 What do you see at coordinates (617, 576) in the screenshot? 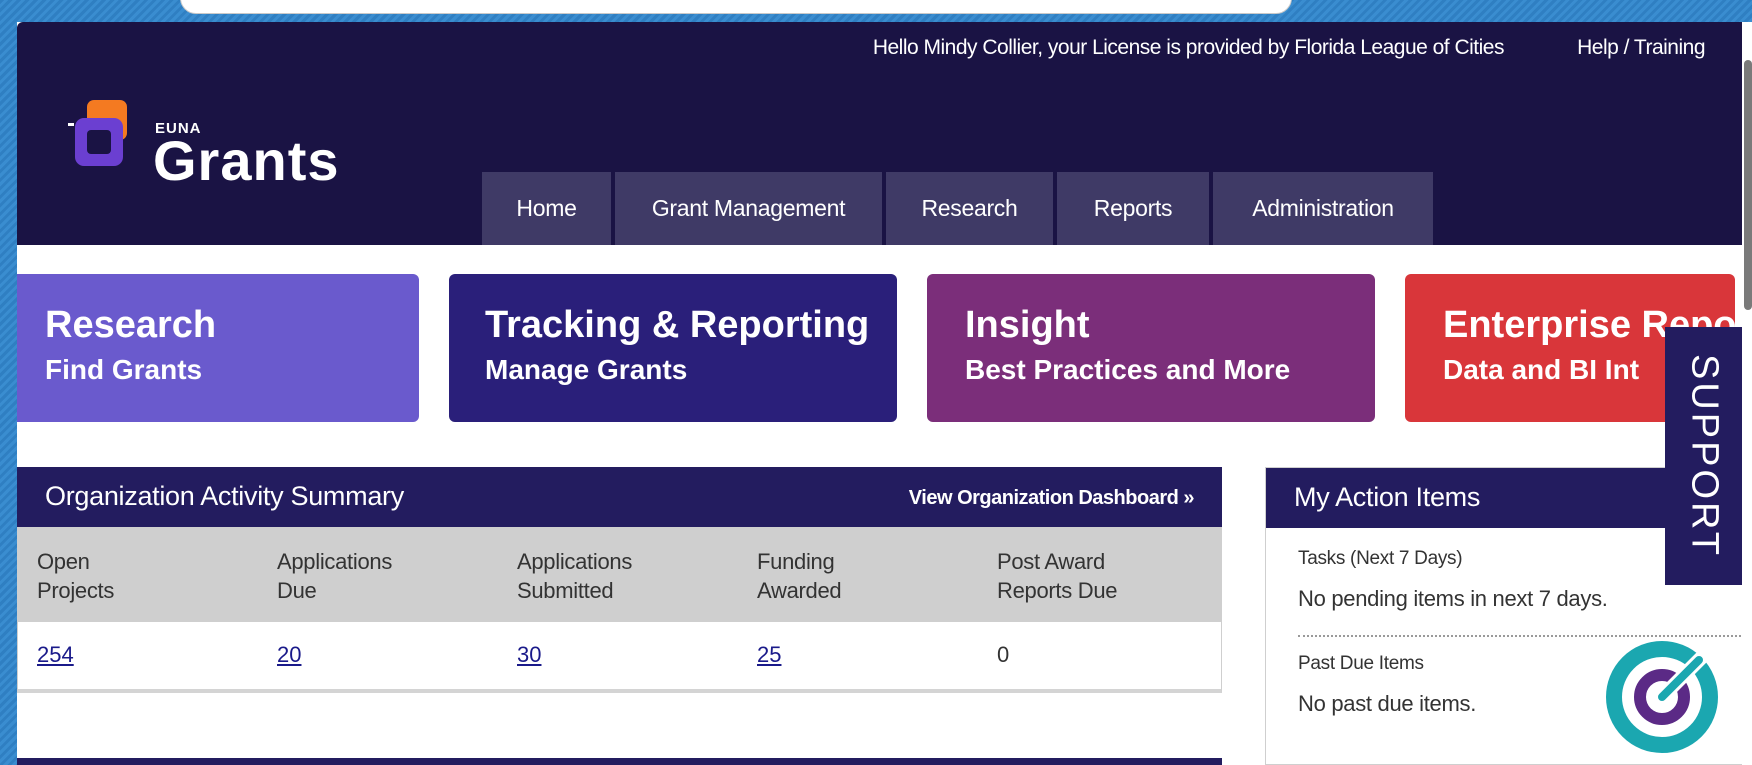
I see `col-applications-submitted: Applications Submitted` at bounding box center [617, 576].